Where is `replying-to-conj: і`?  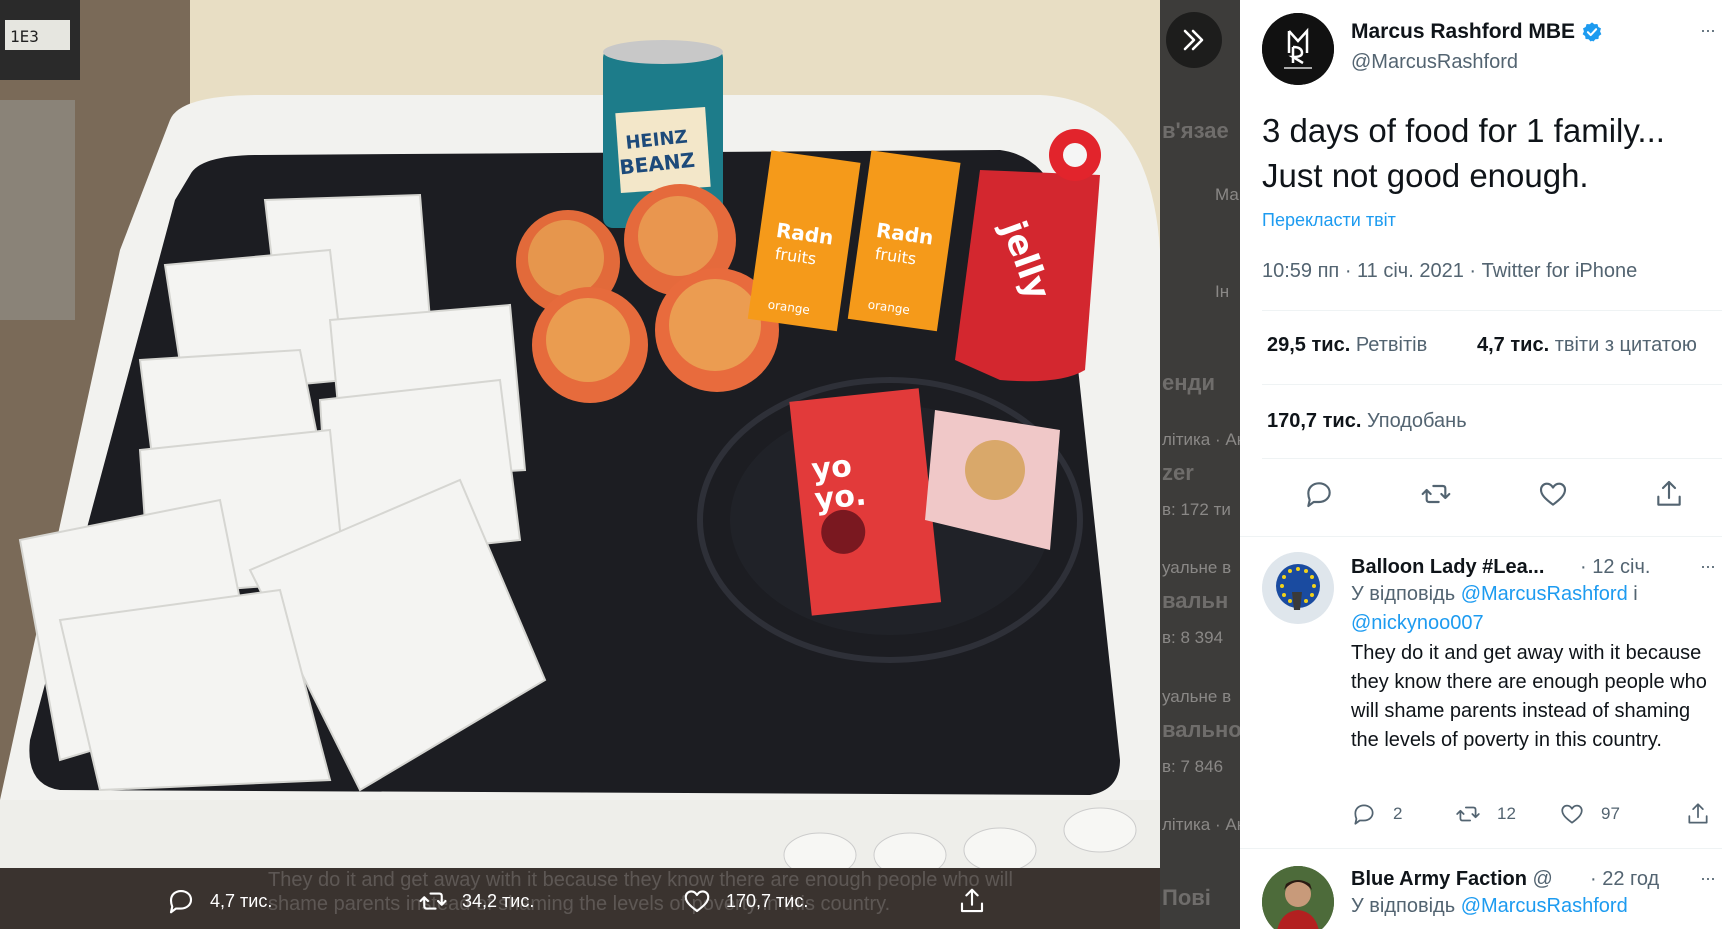 replying-to-conj: і is located at coordinates (1635, 594).